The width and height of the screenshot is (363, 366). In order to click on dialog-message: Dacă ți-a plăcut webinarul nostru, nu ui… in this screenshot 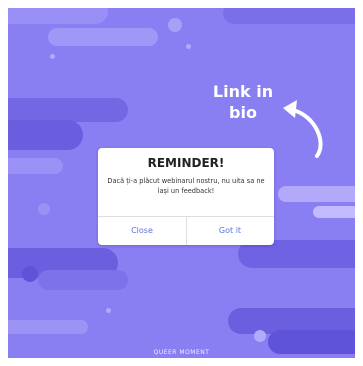, I will do `click(186, 186)`.